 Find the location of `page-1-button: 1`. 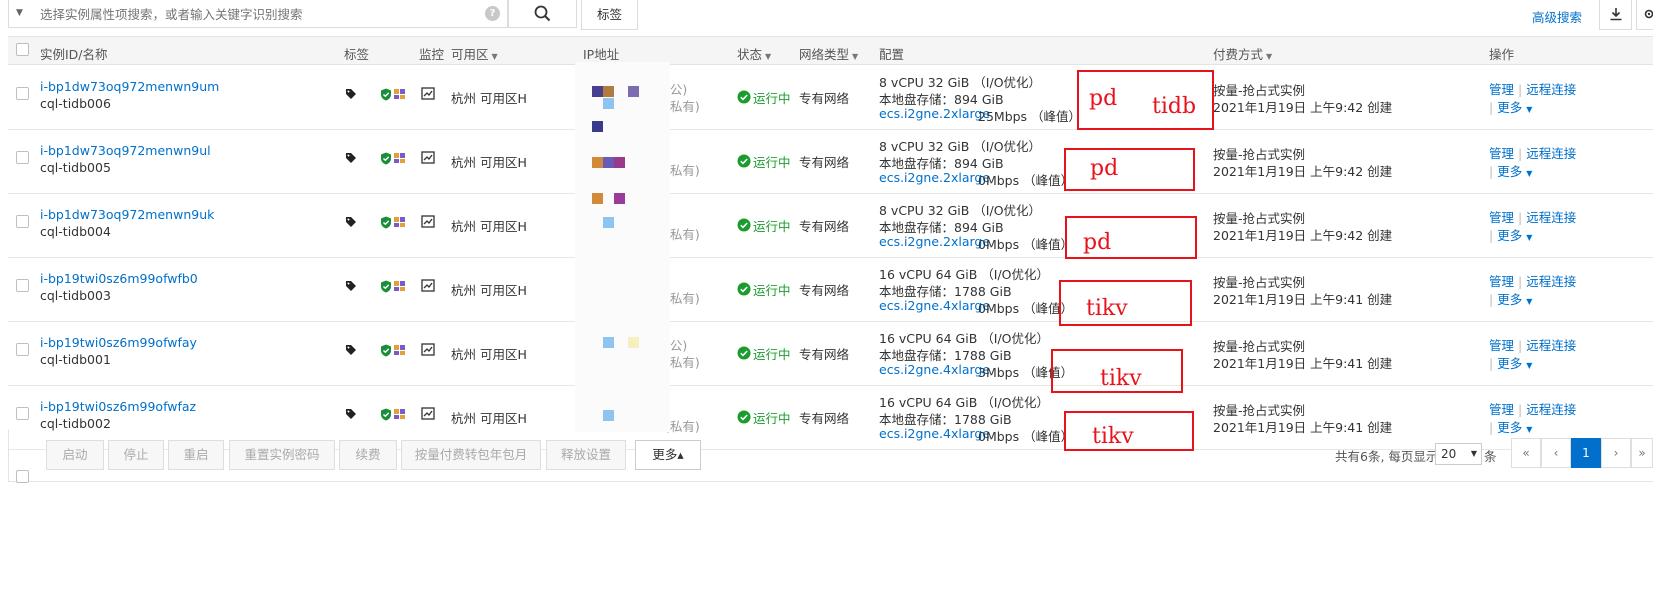

page-1-button: 1 is located at coordinates (1586, 453).